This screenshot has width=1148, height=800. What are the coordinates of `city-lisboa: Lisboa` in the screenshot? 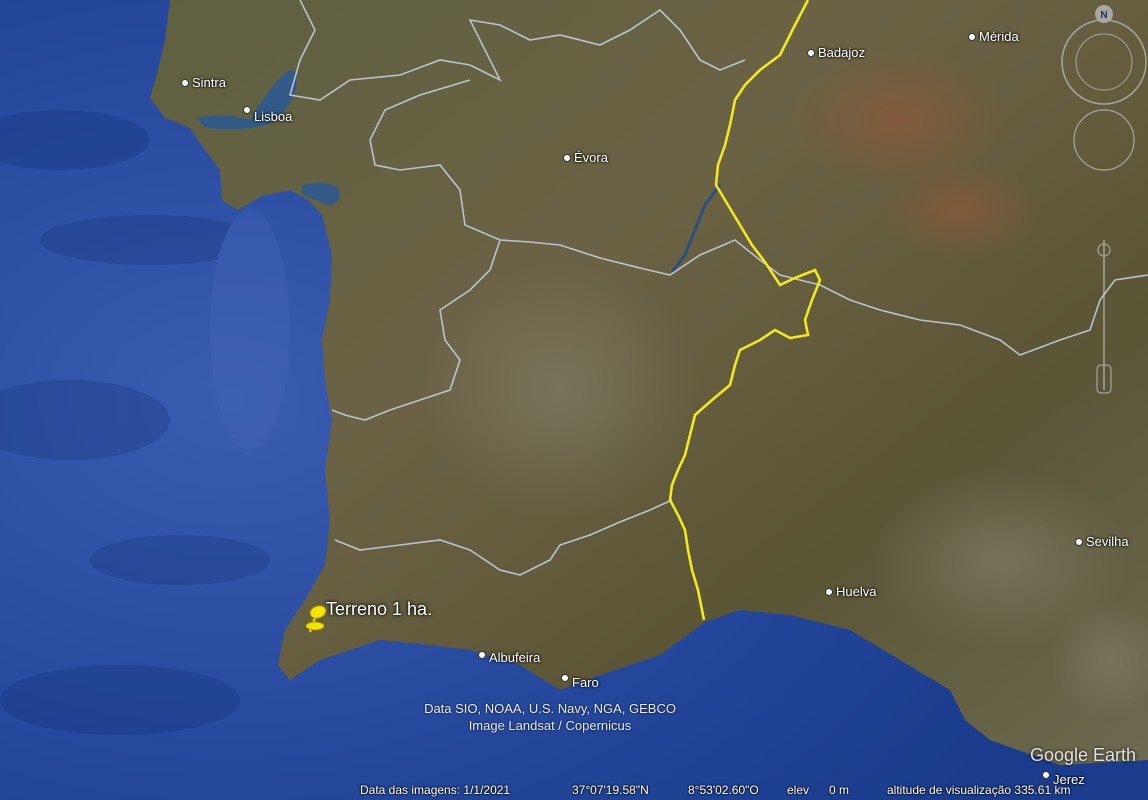 It's located at (267, 113).